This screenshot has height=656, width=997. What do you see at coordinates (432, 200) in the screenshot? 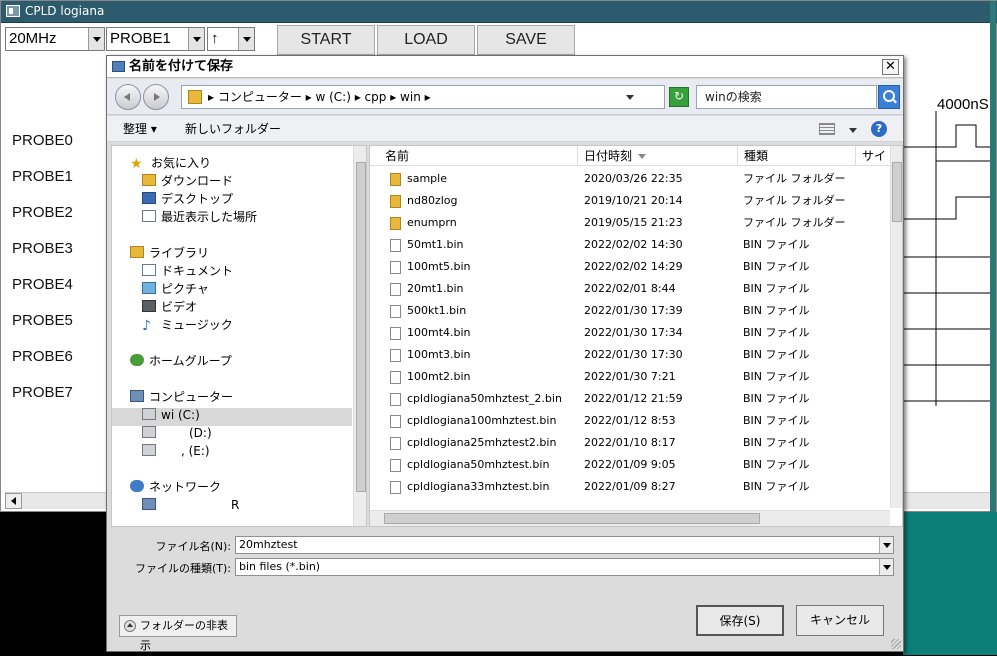
I see `file-name: nd80zlog` at bounding box center [432, 200].